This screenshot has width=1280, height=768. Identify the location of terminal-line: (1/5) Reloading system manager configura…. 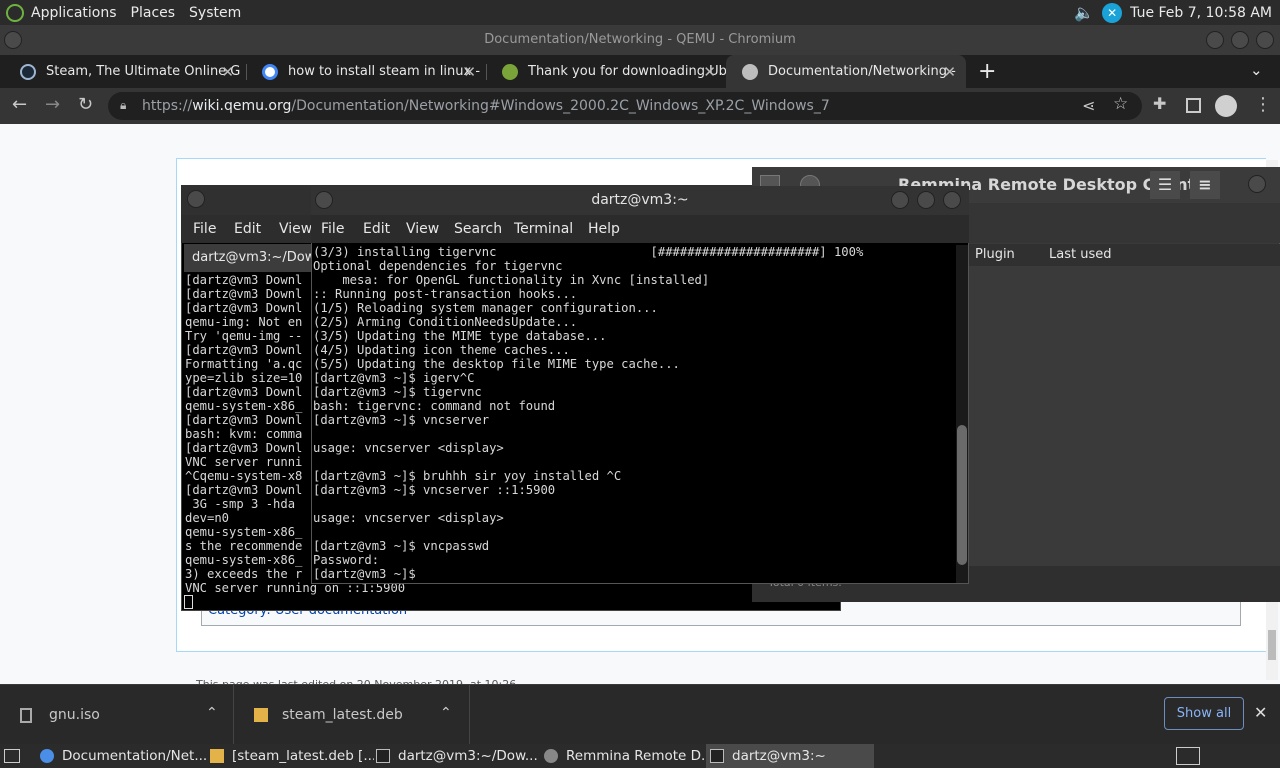
(485, 308).